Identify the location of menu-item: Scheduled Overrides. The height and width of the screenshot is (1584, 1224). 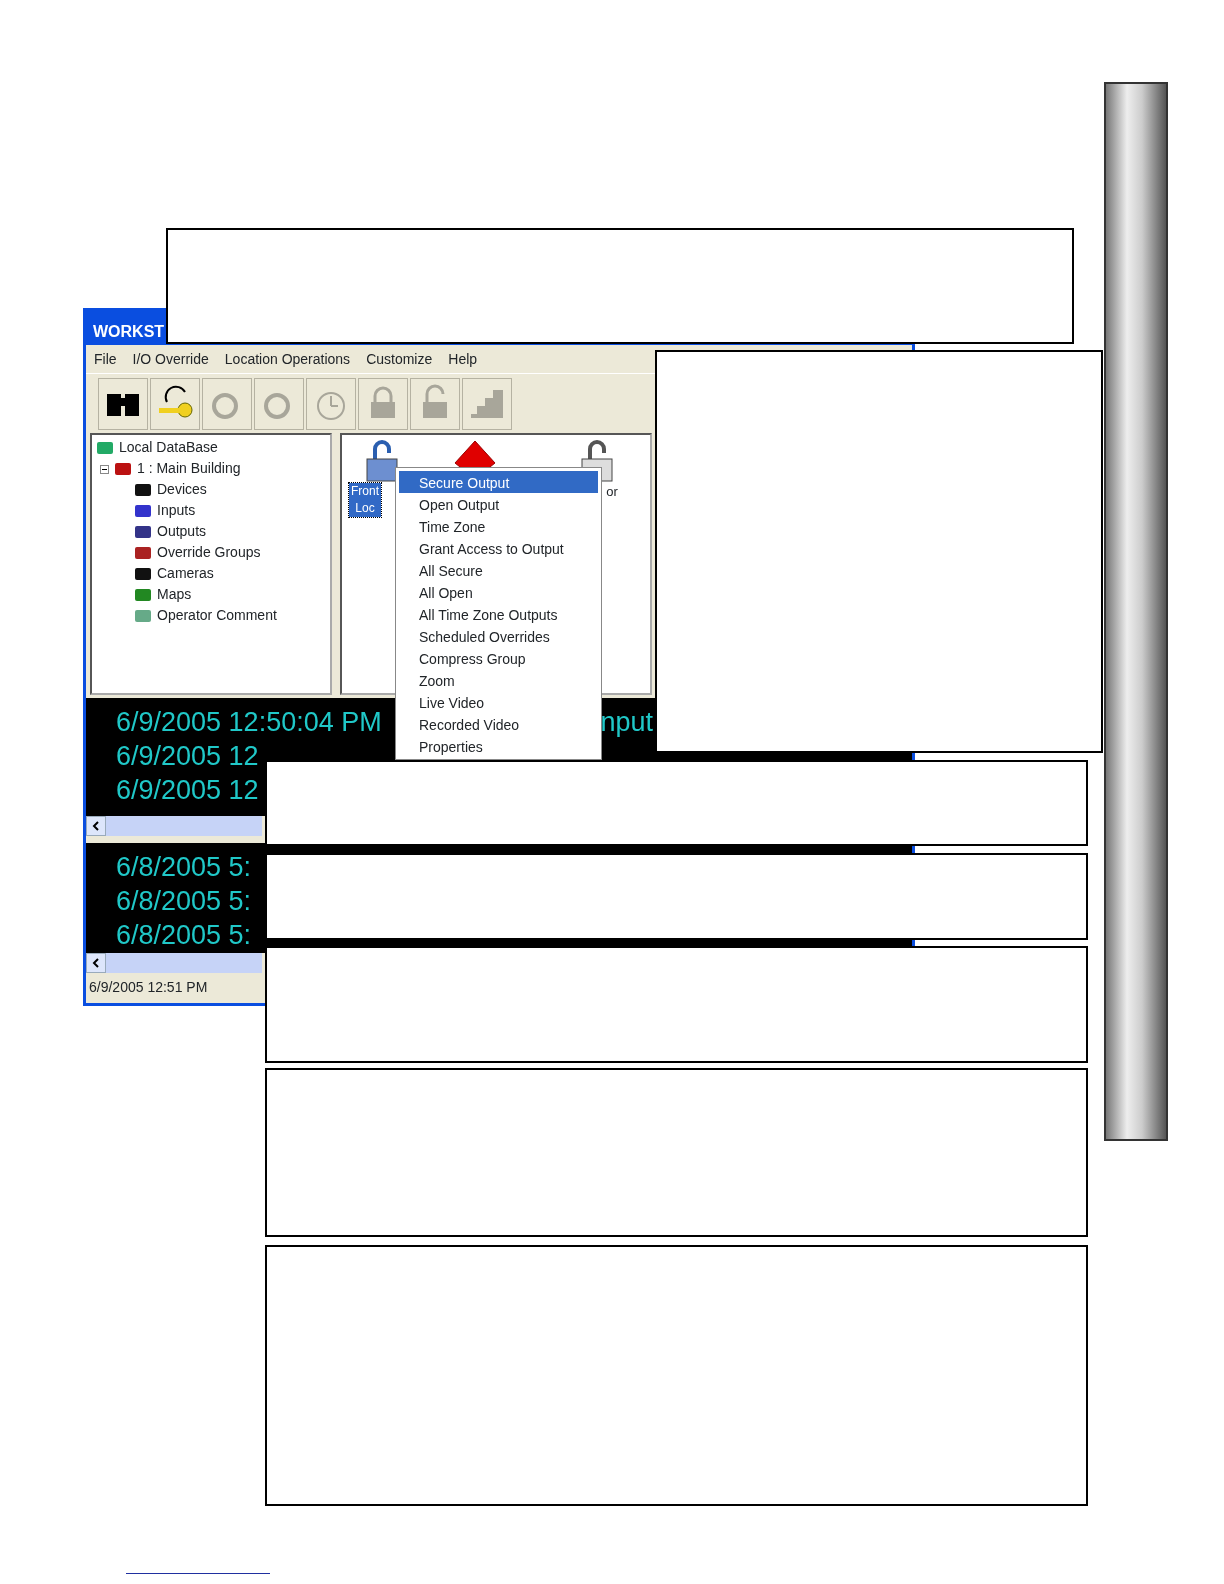
(498, 636).